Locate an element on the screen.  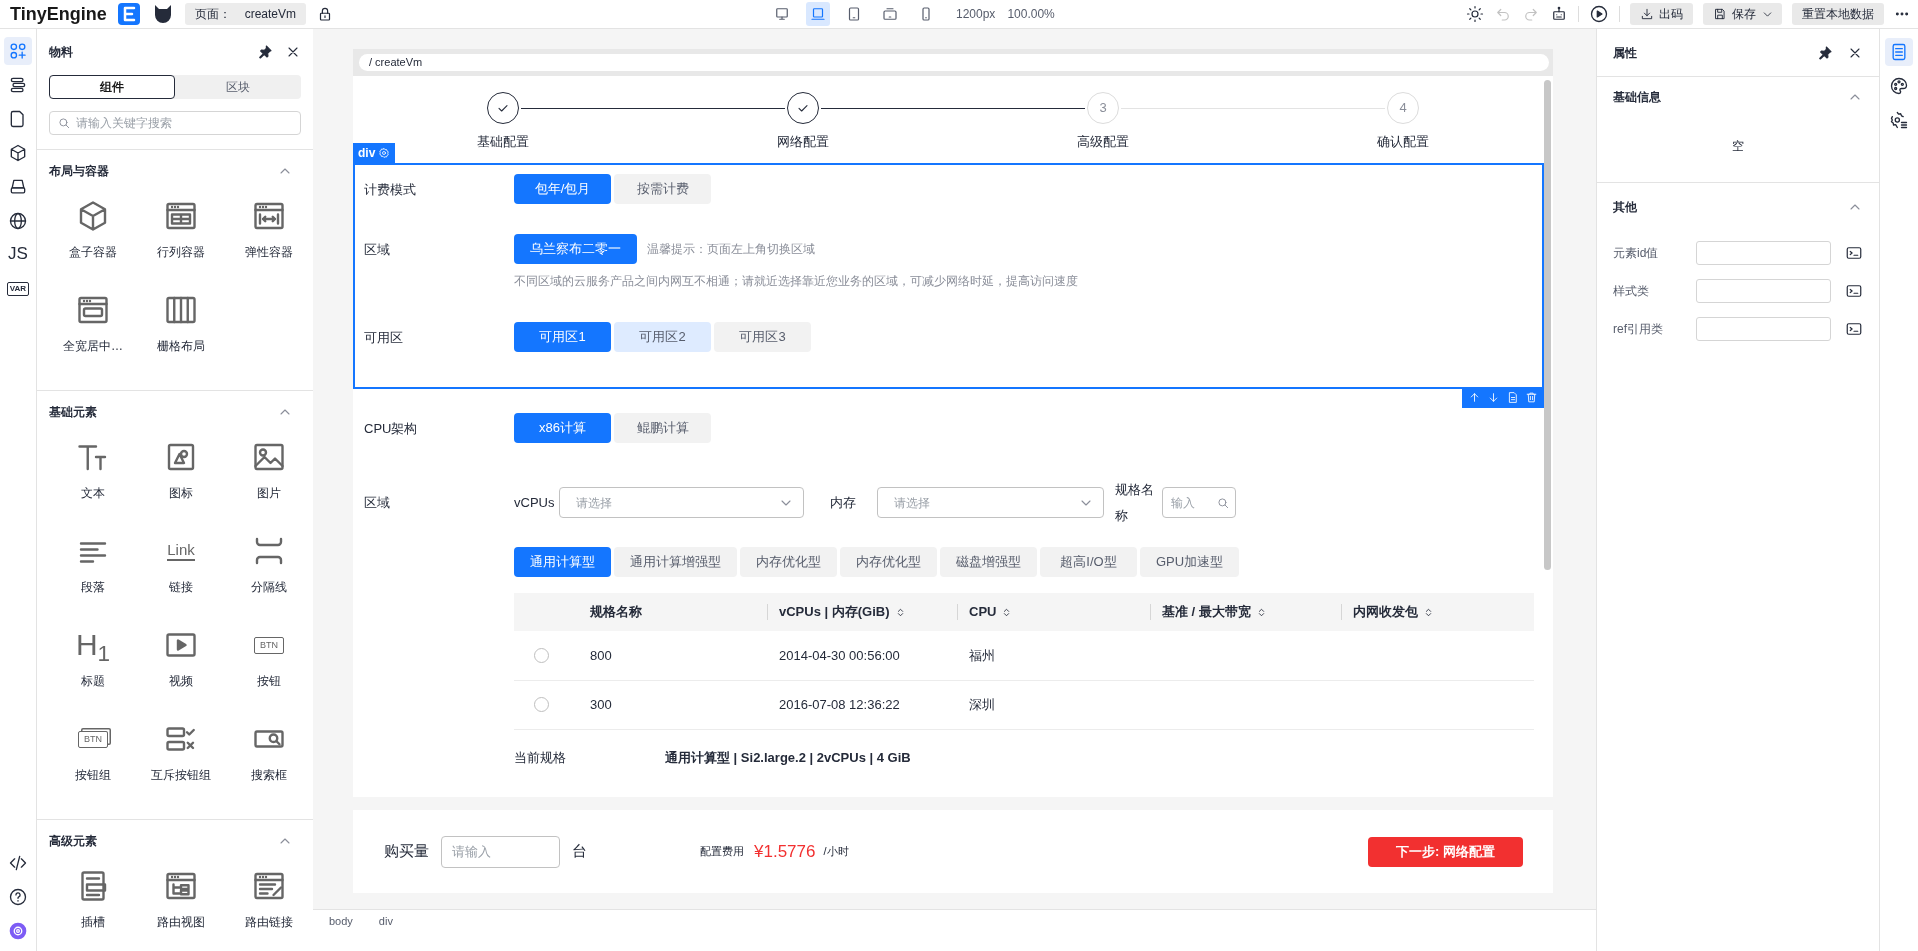
component-item: 栅格布局 is located at coordinates (181, 339).